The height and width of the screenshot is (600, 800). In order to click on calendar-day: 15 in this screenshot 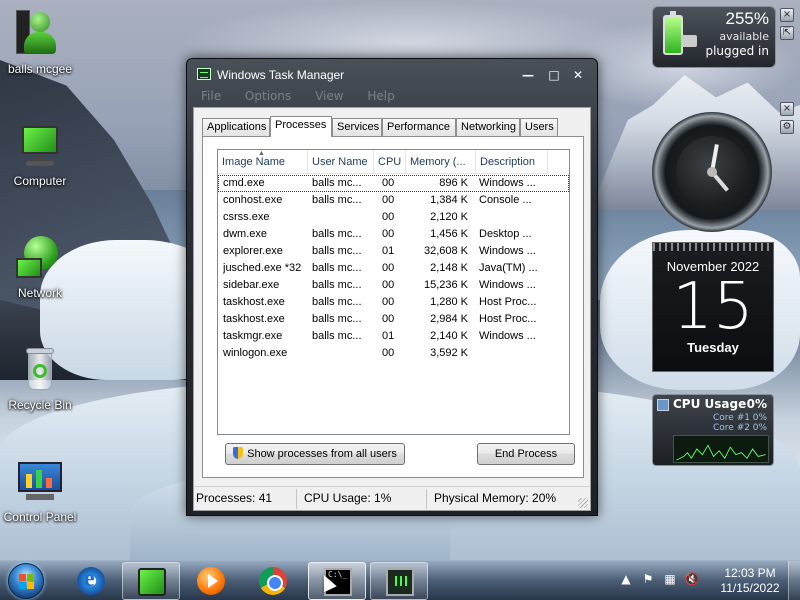, I will do `click(713, 307)`.